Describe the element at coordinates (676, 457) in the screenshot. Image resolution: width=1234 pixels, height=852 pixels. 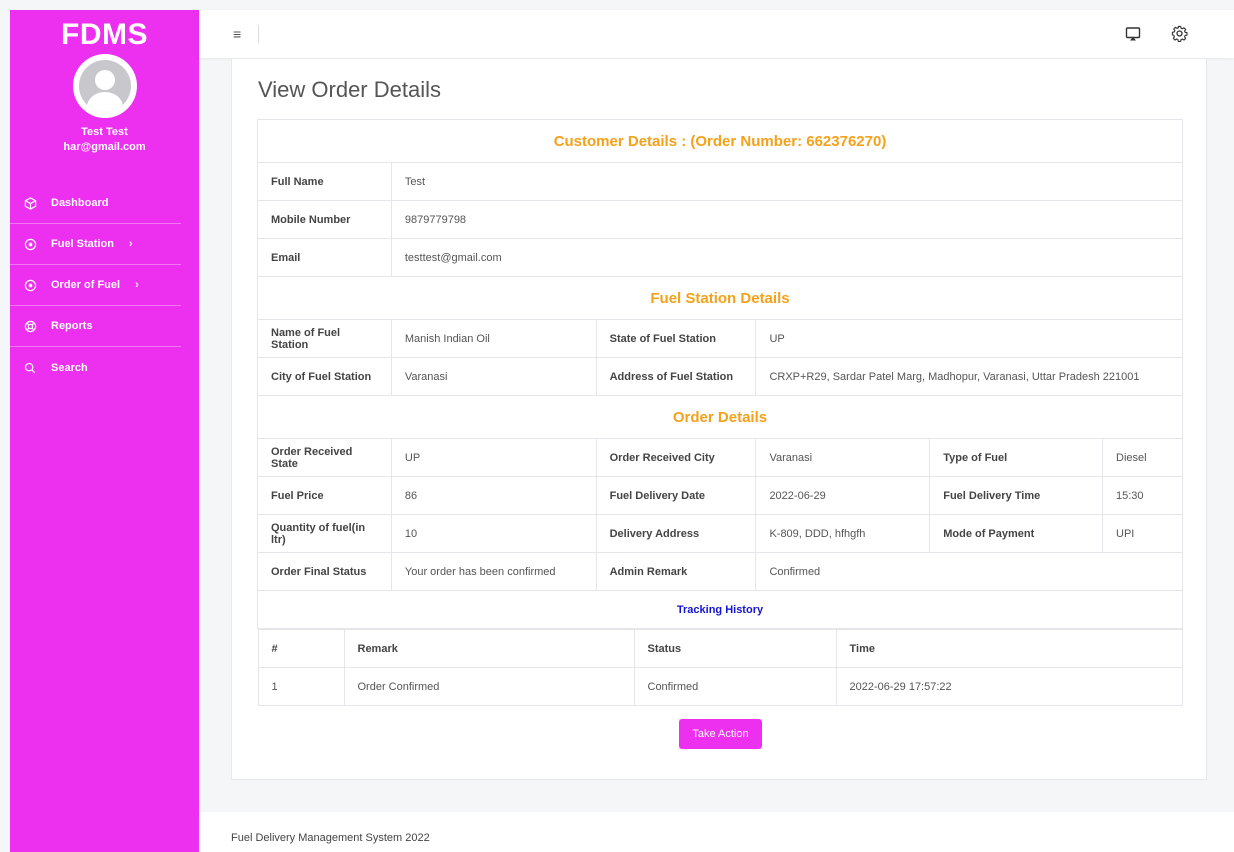
I see `field-label: Order Received City` at that location.